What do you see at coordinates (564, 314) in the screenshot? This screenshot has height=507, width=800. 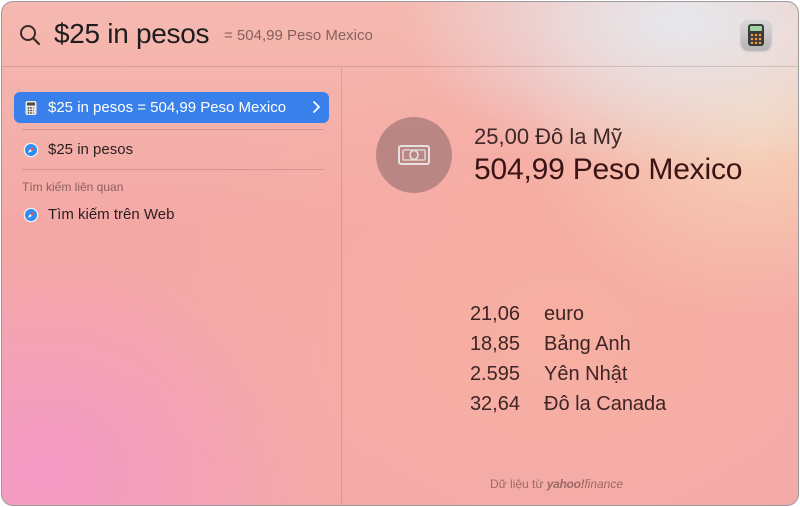 I see `conversion-currency: euro` at bounding box center [564, 314].